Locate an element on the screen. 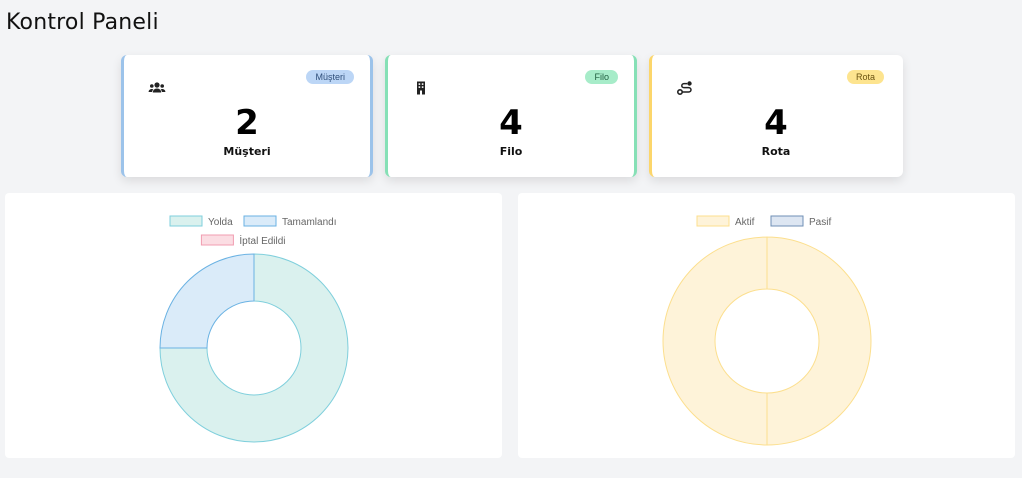  musteri-count: 2 is located at coordinates (247, 123).